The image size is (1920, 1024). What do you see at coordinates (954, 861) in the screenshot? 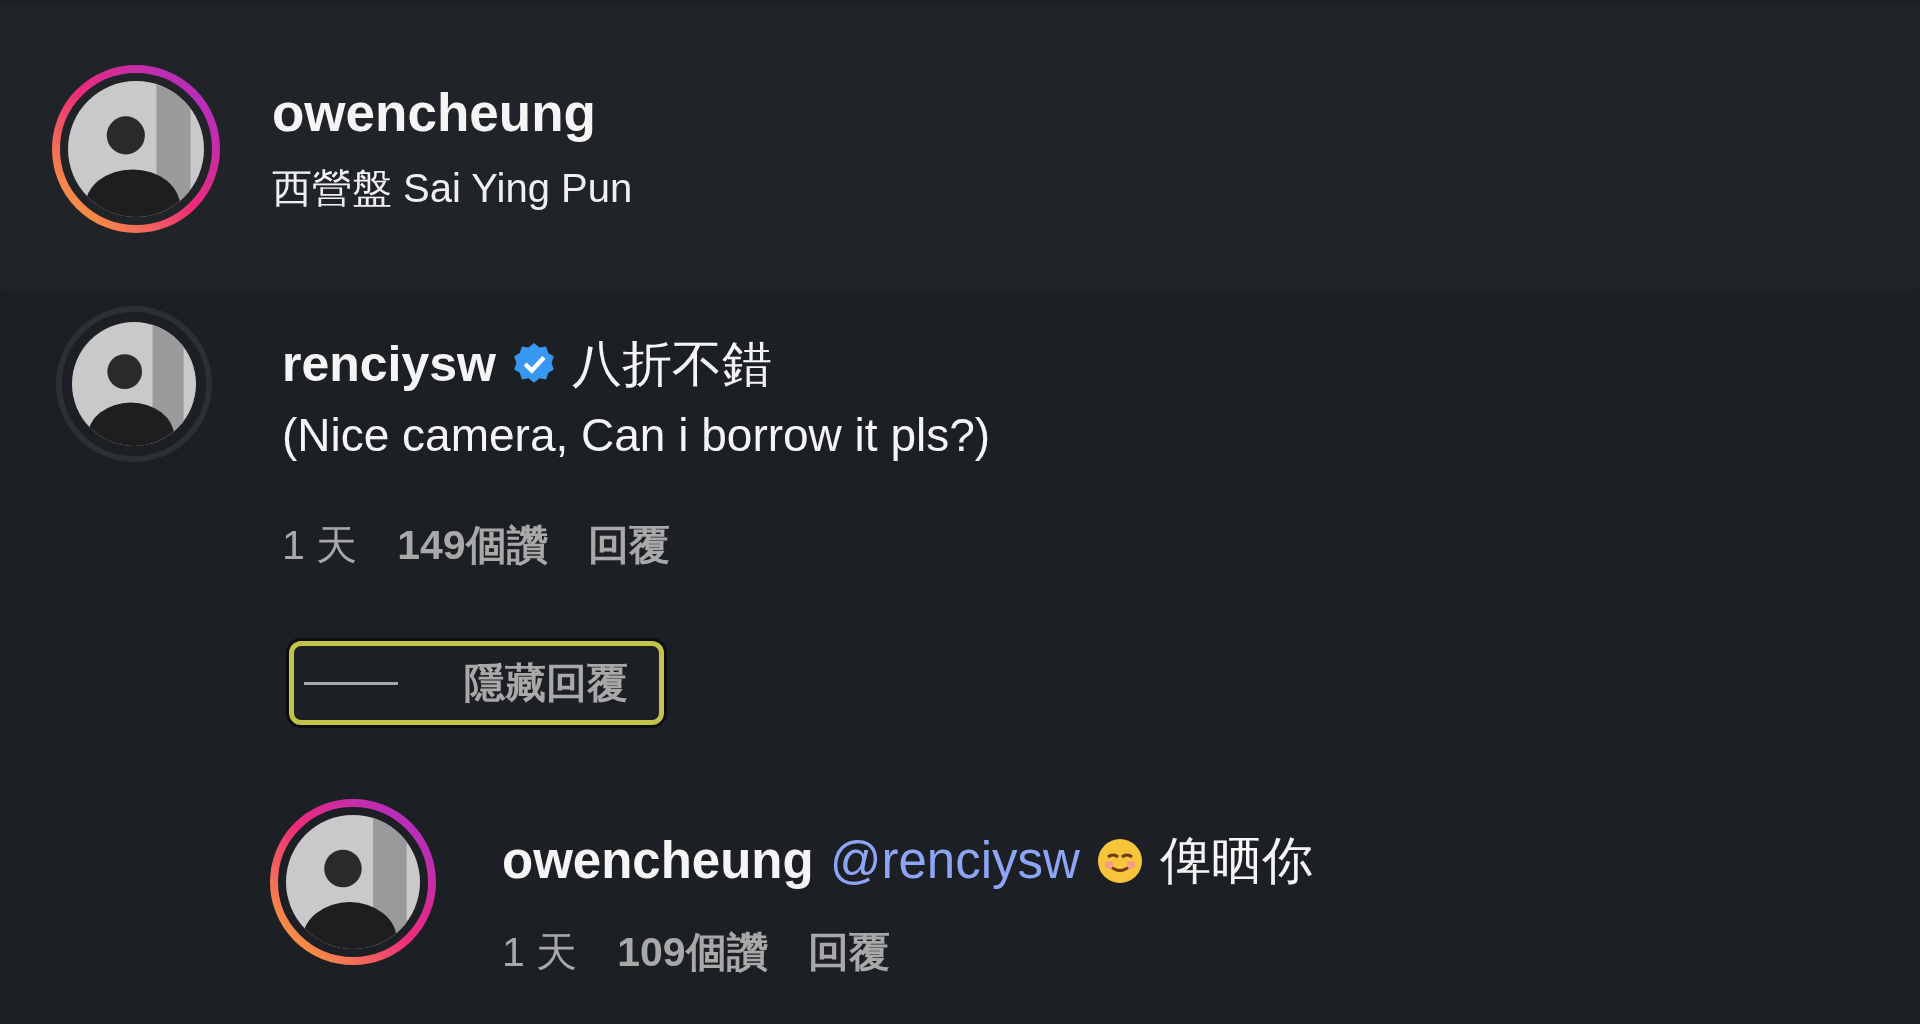
I see `mention-link: @renciysw` at bounding box center [954, 861].